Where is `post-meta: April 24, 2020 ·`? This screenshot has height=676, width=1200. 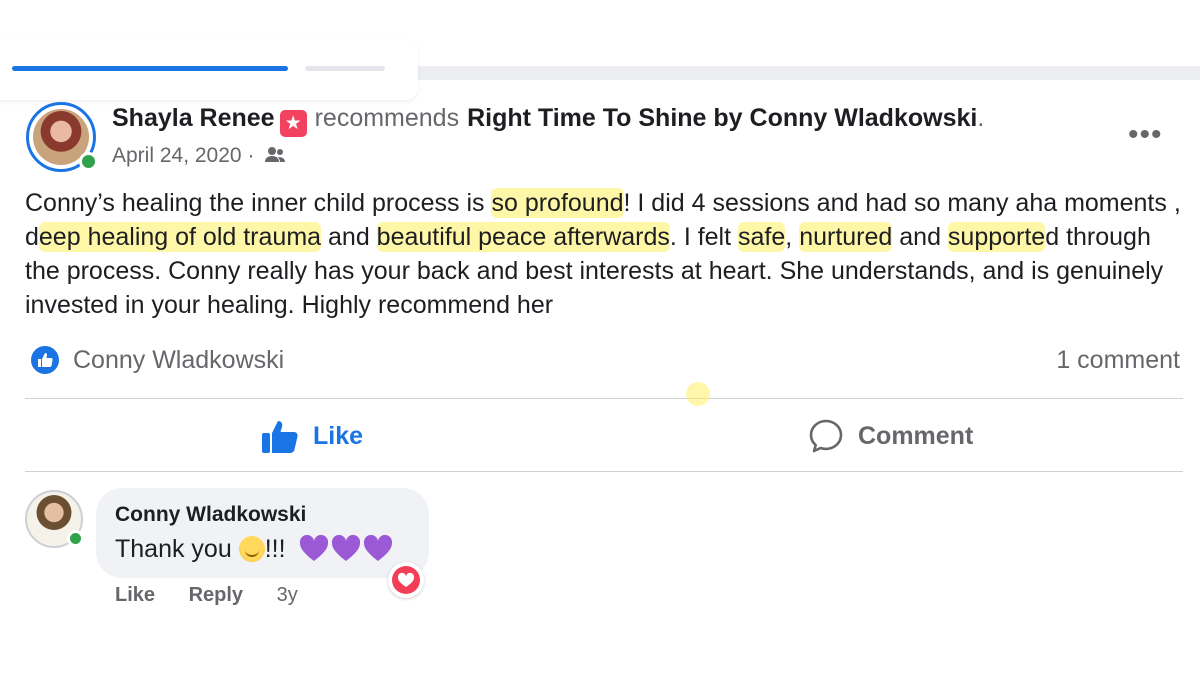 post-meta: April 24, 2020 · is located at coordinates (199, 157).